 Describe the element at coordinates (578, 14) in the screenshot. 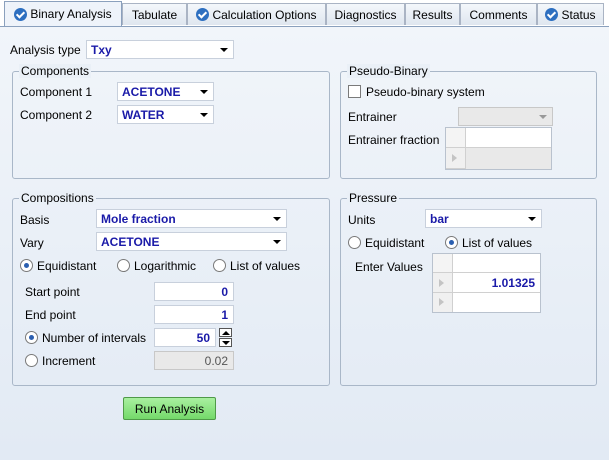

I see `tab-label: Status` at that location.